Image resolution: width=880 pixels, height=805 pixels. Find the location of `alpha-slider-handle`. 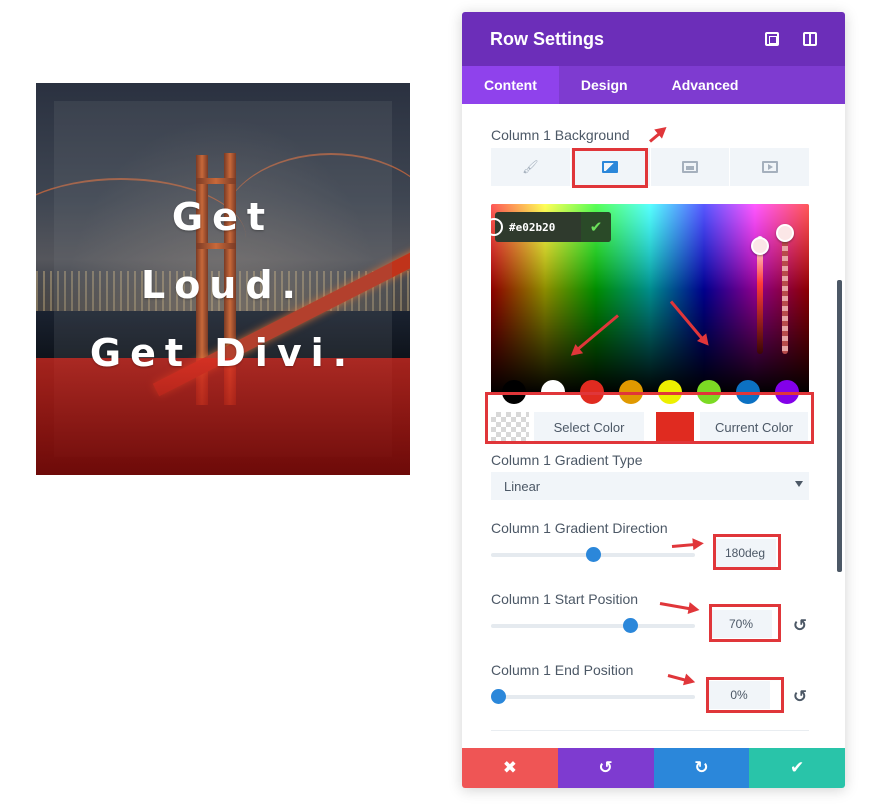

alpha-slider-handle is located at coordinates (785, 233).